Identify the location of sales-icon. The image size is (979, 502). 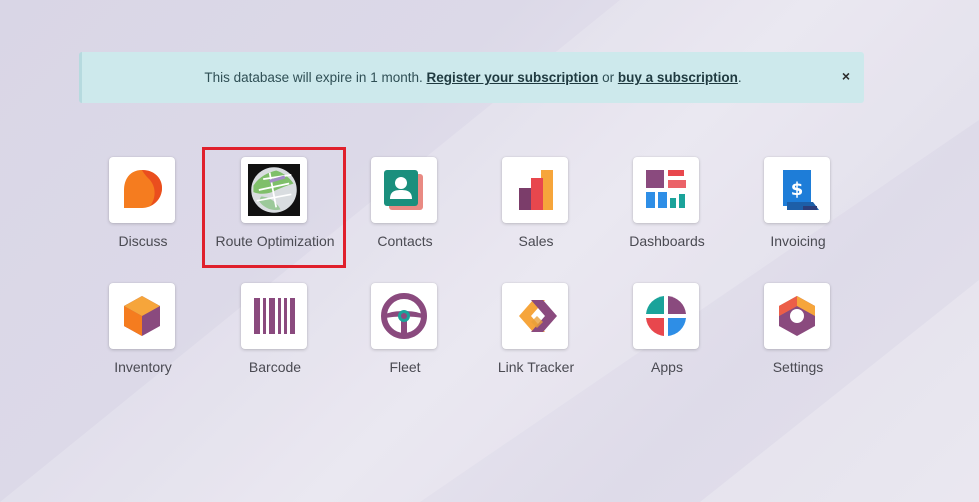
(535, 190).